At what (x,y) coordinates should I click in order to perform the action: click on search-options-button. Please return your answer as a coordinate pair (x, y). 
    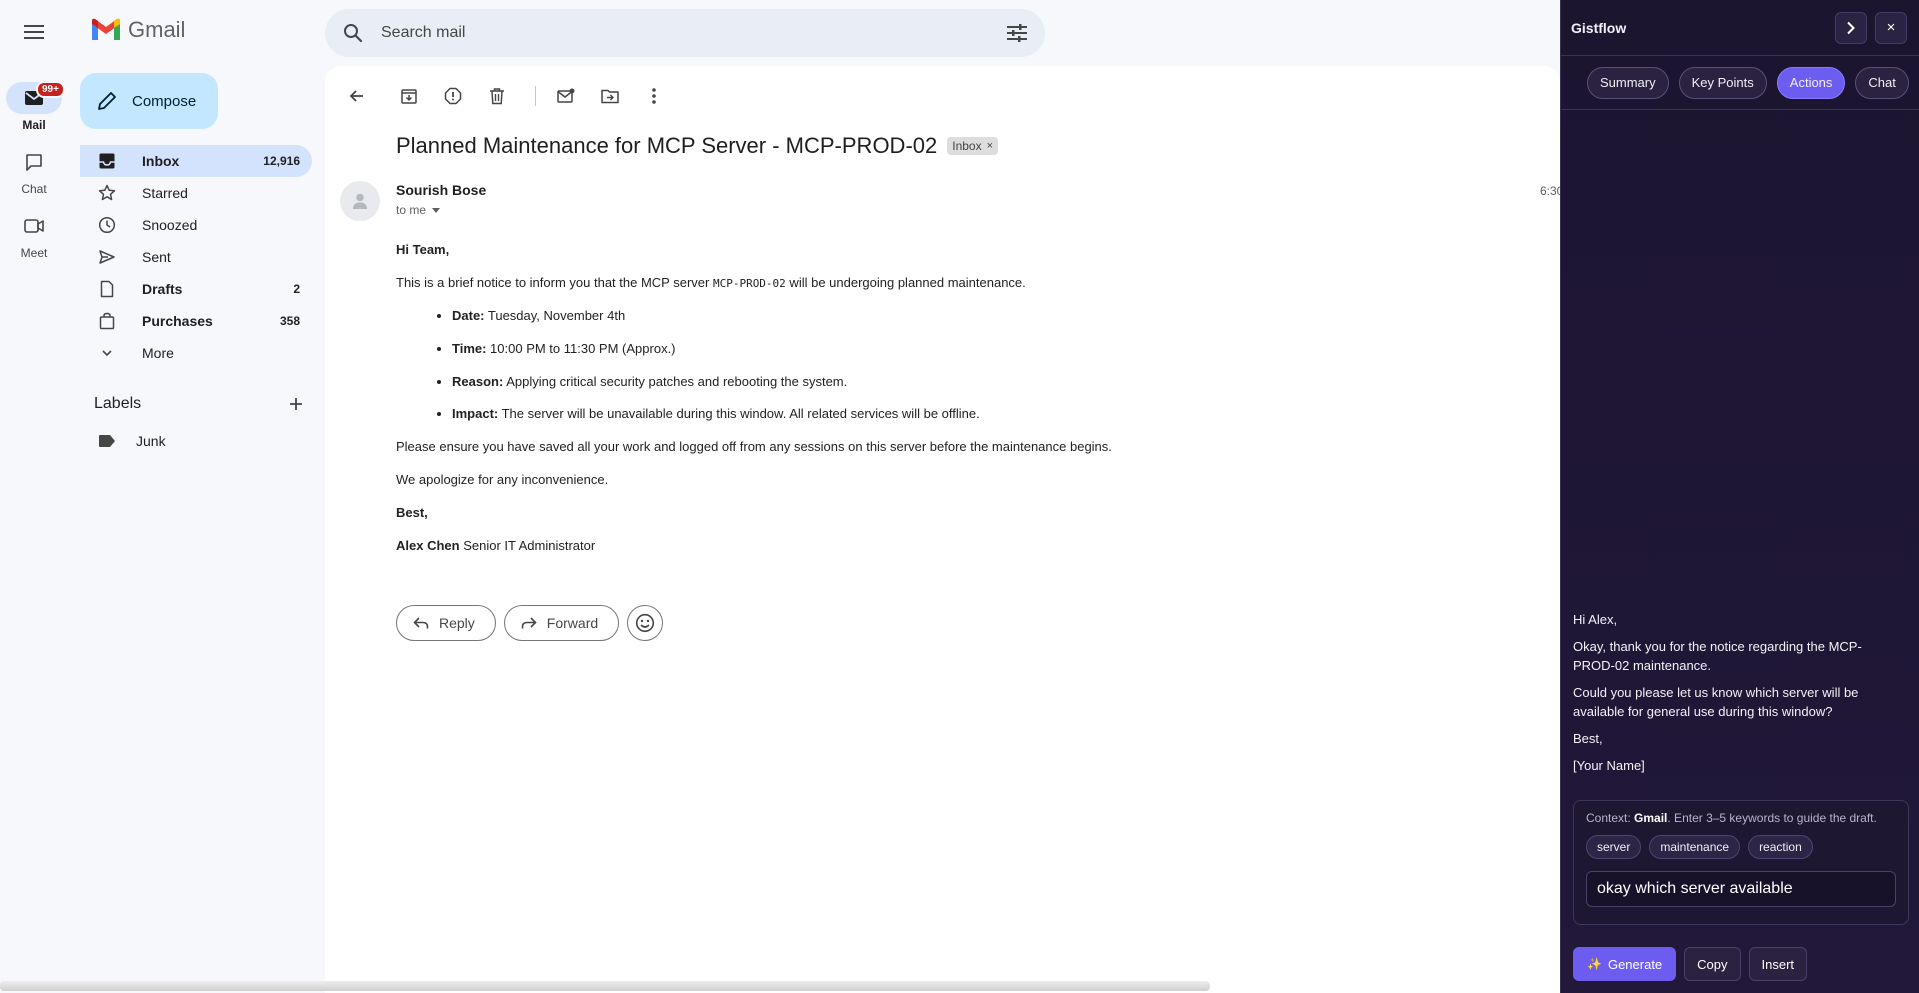
    Looking at the image, I should click on (1017, 33).